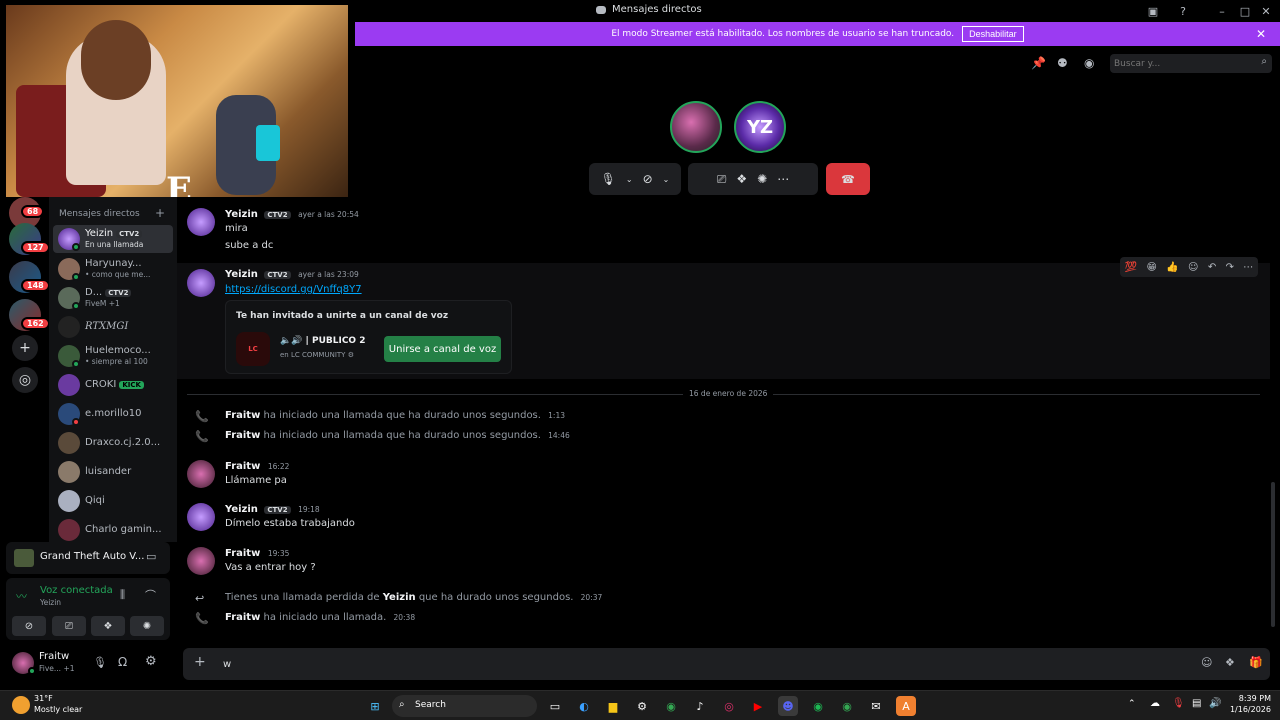  Describe the element at coordinates (762, 179) in the screenshot. I see `soundboard-icon: ✺` at that location.